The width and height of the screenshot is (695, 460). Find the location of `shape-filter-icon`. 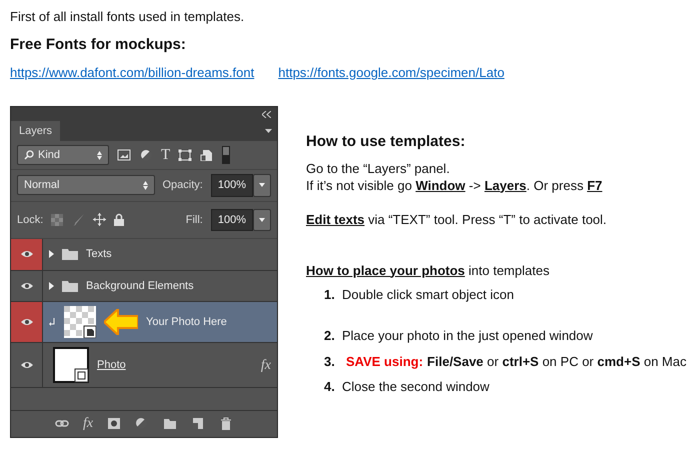

shape-filter-icon is located at coordinates (185, 155).